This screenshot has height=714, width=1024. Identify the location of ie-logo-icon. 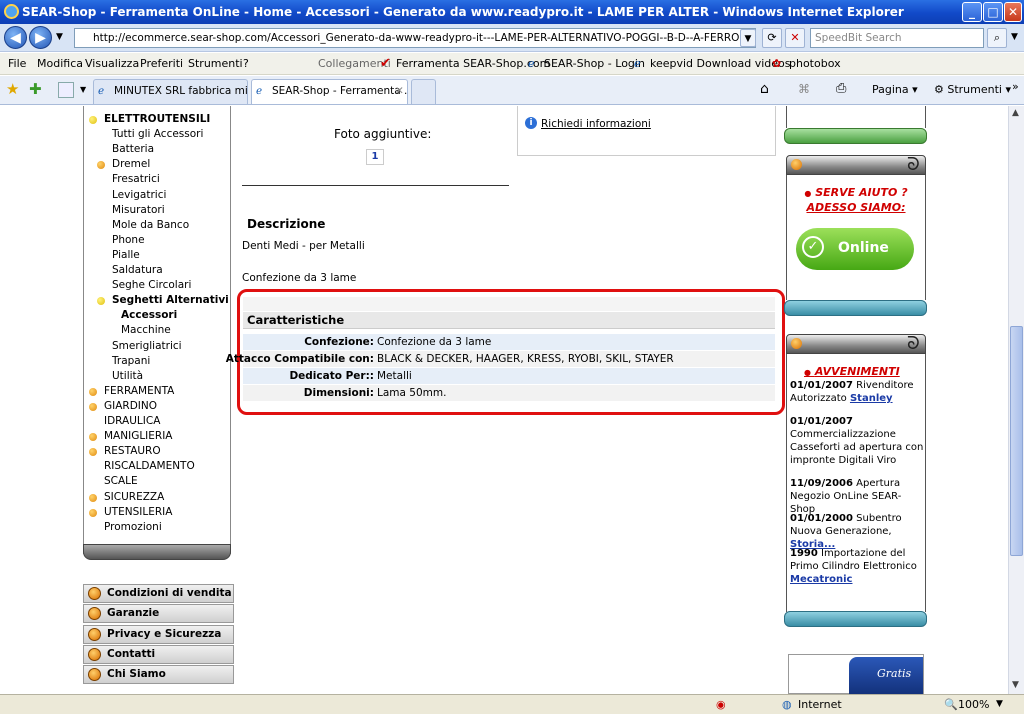
(11, 11).